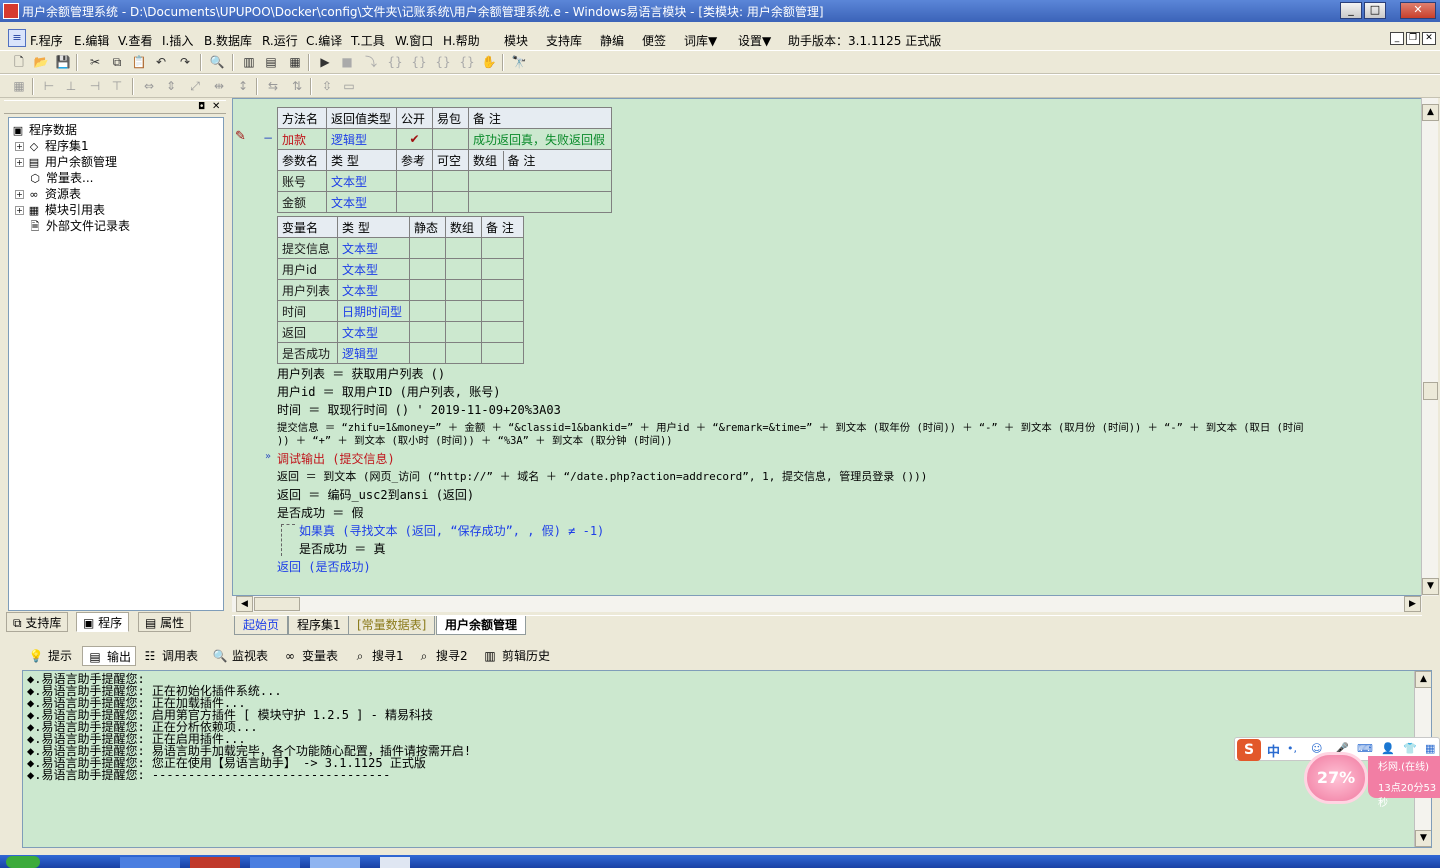 The image size is (1440, 868). Describe the element at coordinates (170, 656) in the screenshot. I see `tab-call-stack: ☷ 调用表` at that location.